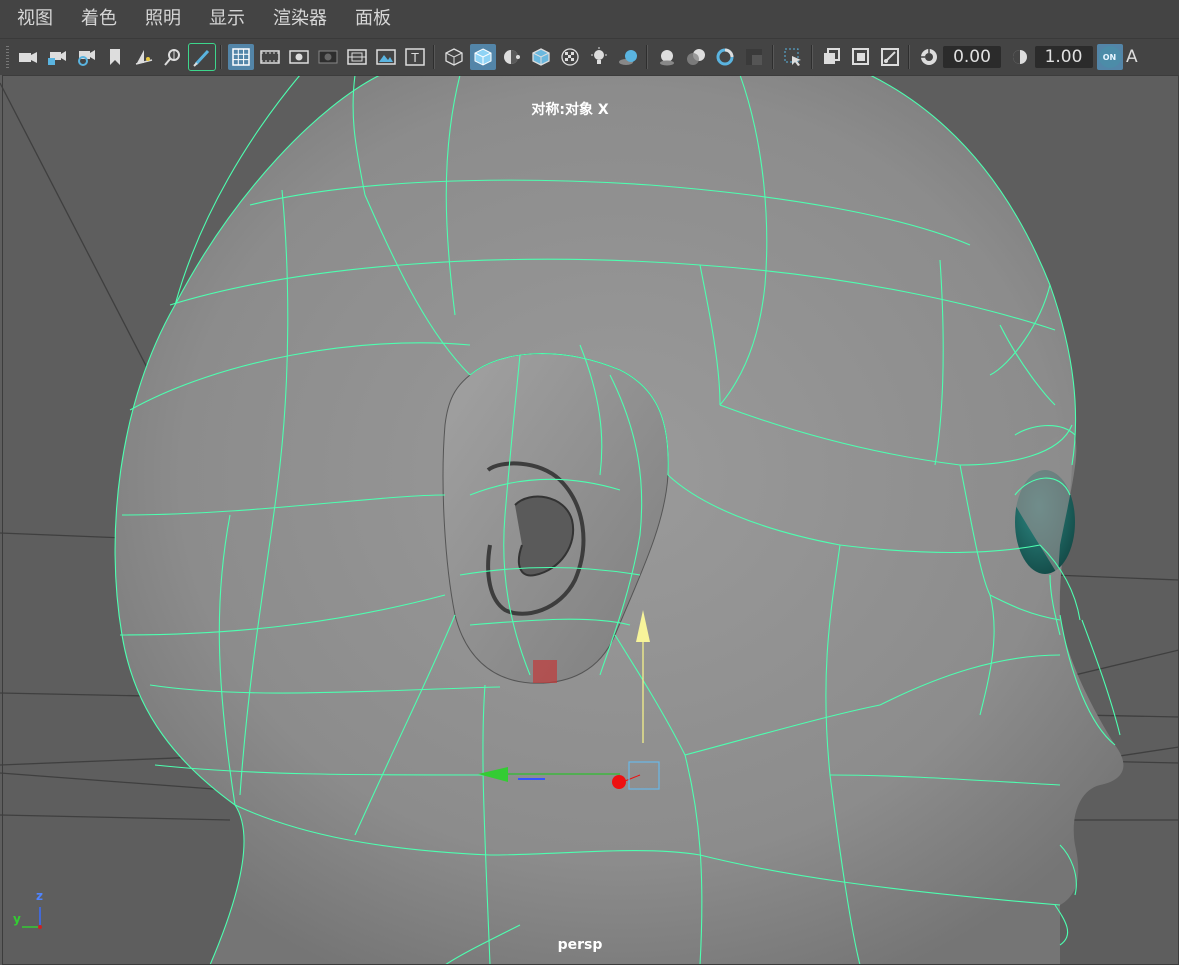 The width and height of the screenshot is (1179, 965). Describe the element at coordinates (754, 57) in the screenshot. I see `depth-of-field-icon` at that location.